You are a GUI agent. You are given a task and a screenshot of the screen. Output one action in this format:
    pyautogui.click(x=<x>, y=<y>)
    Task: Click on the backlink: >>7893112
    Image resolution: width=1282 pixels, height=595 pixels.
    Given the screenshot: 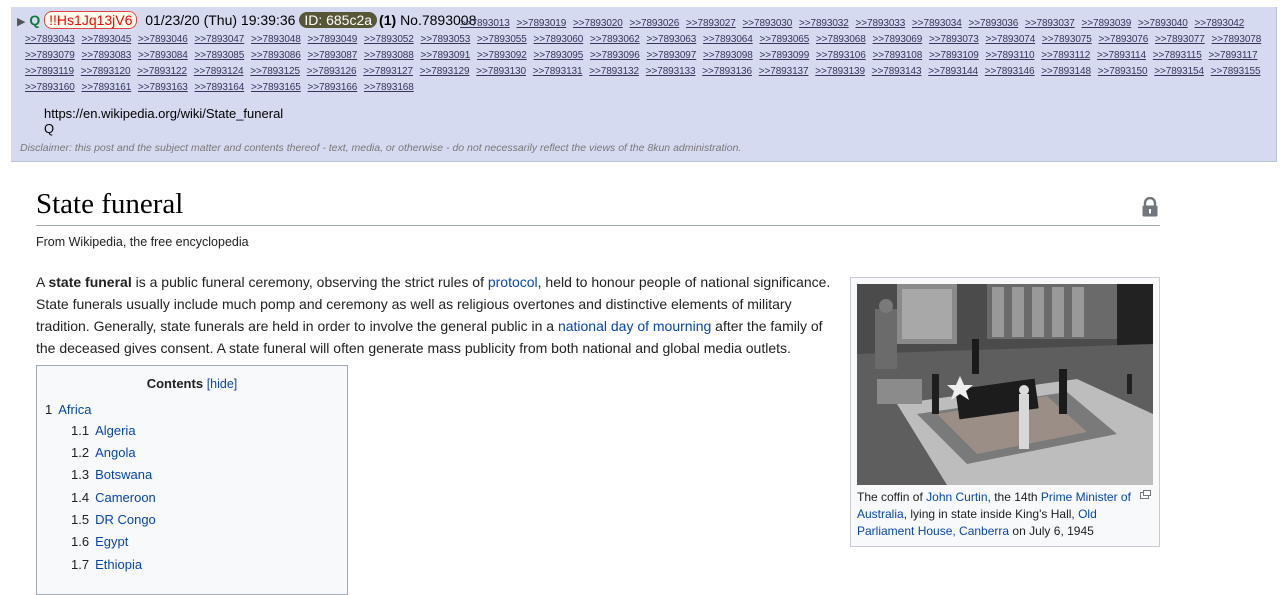 What is the action you would take?
    pyautogui.click(x=1065, y=55)
    